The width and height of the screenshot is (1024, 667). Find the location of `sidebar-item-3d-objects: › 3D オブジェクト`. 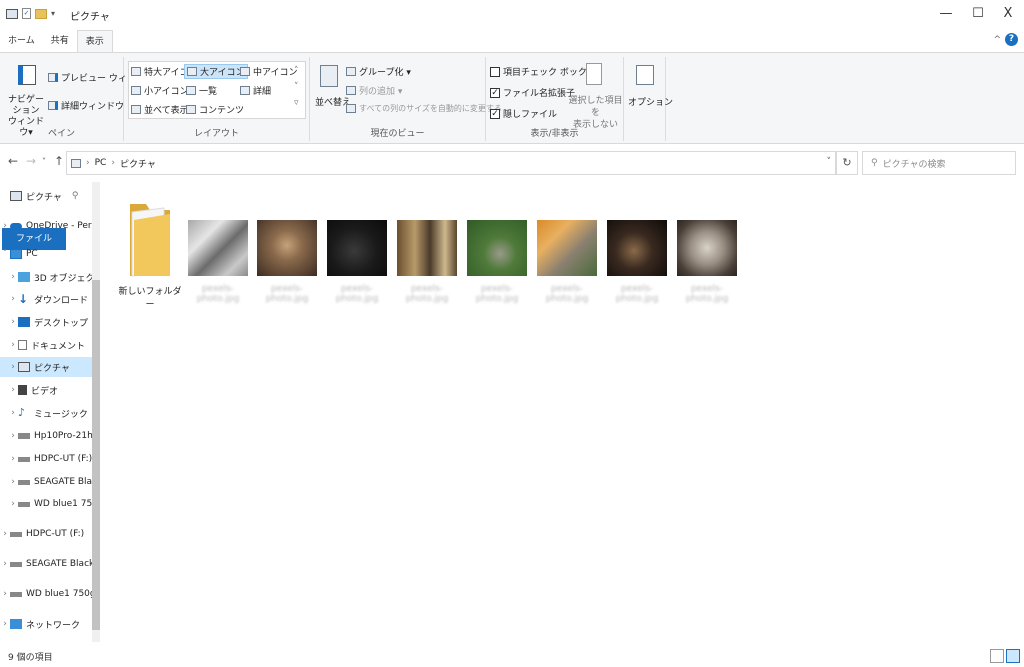

sidebar-item-3d-objects: › 3D オブジェクト is located at coordinates (46, 277).